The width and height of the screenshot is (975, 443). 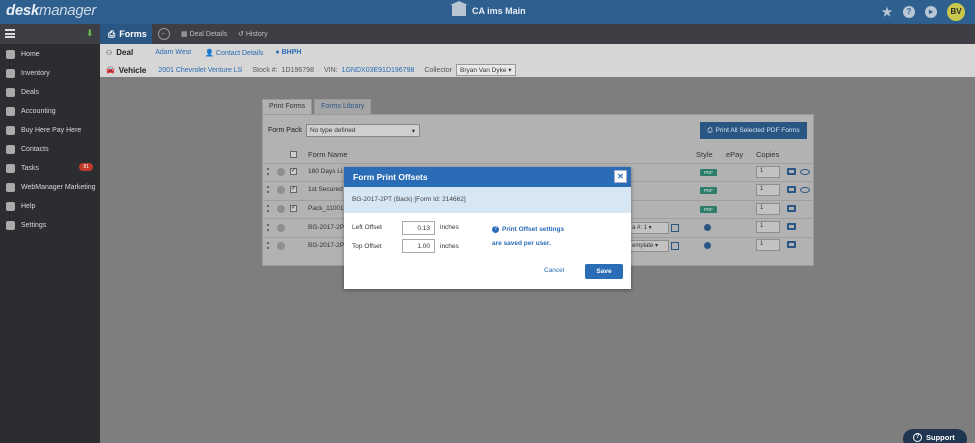 What do you see at coordinates (50, 130) in the screenshot?
I see `sidebar-item-bhph: Buy Here Pay Here` at bounding box center [50, 130].